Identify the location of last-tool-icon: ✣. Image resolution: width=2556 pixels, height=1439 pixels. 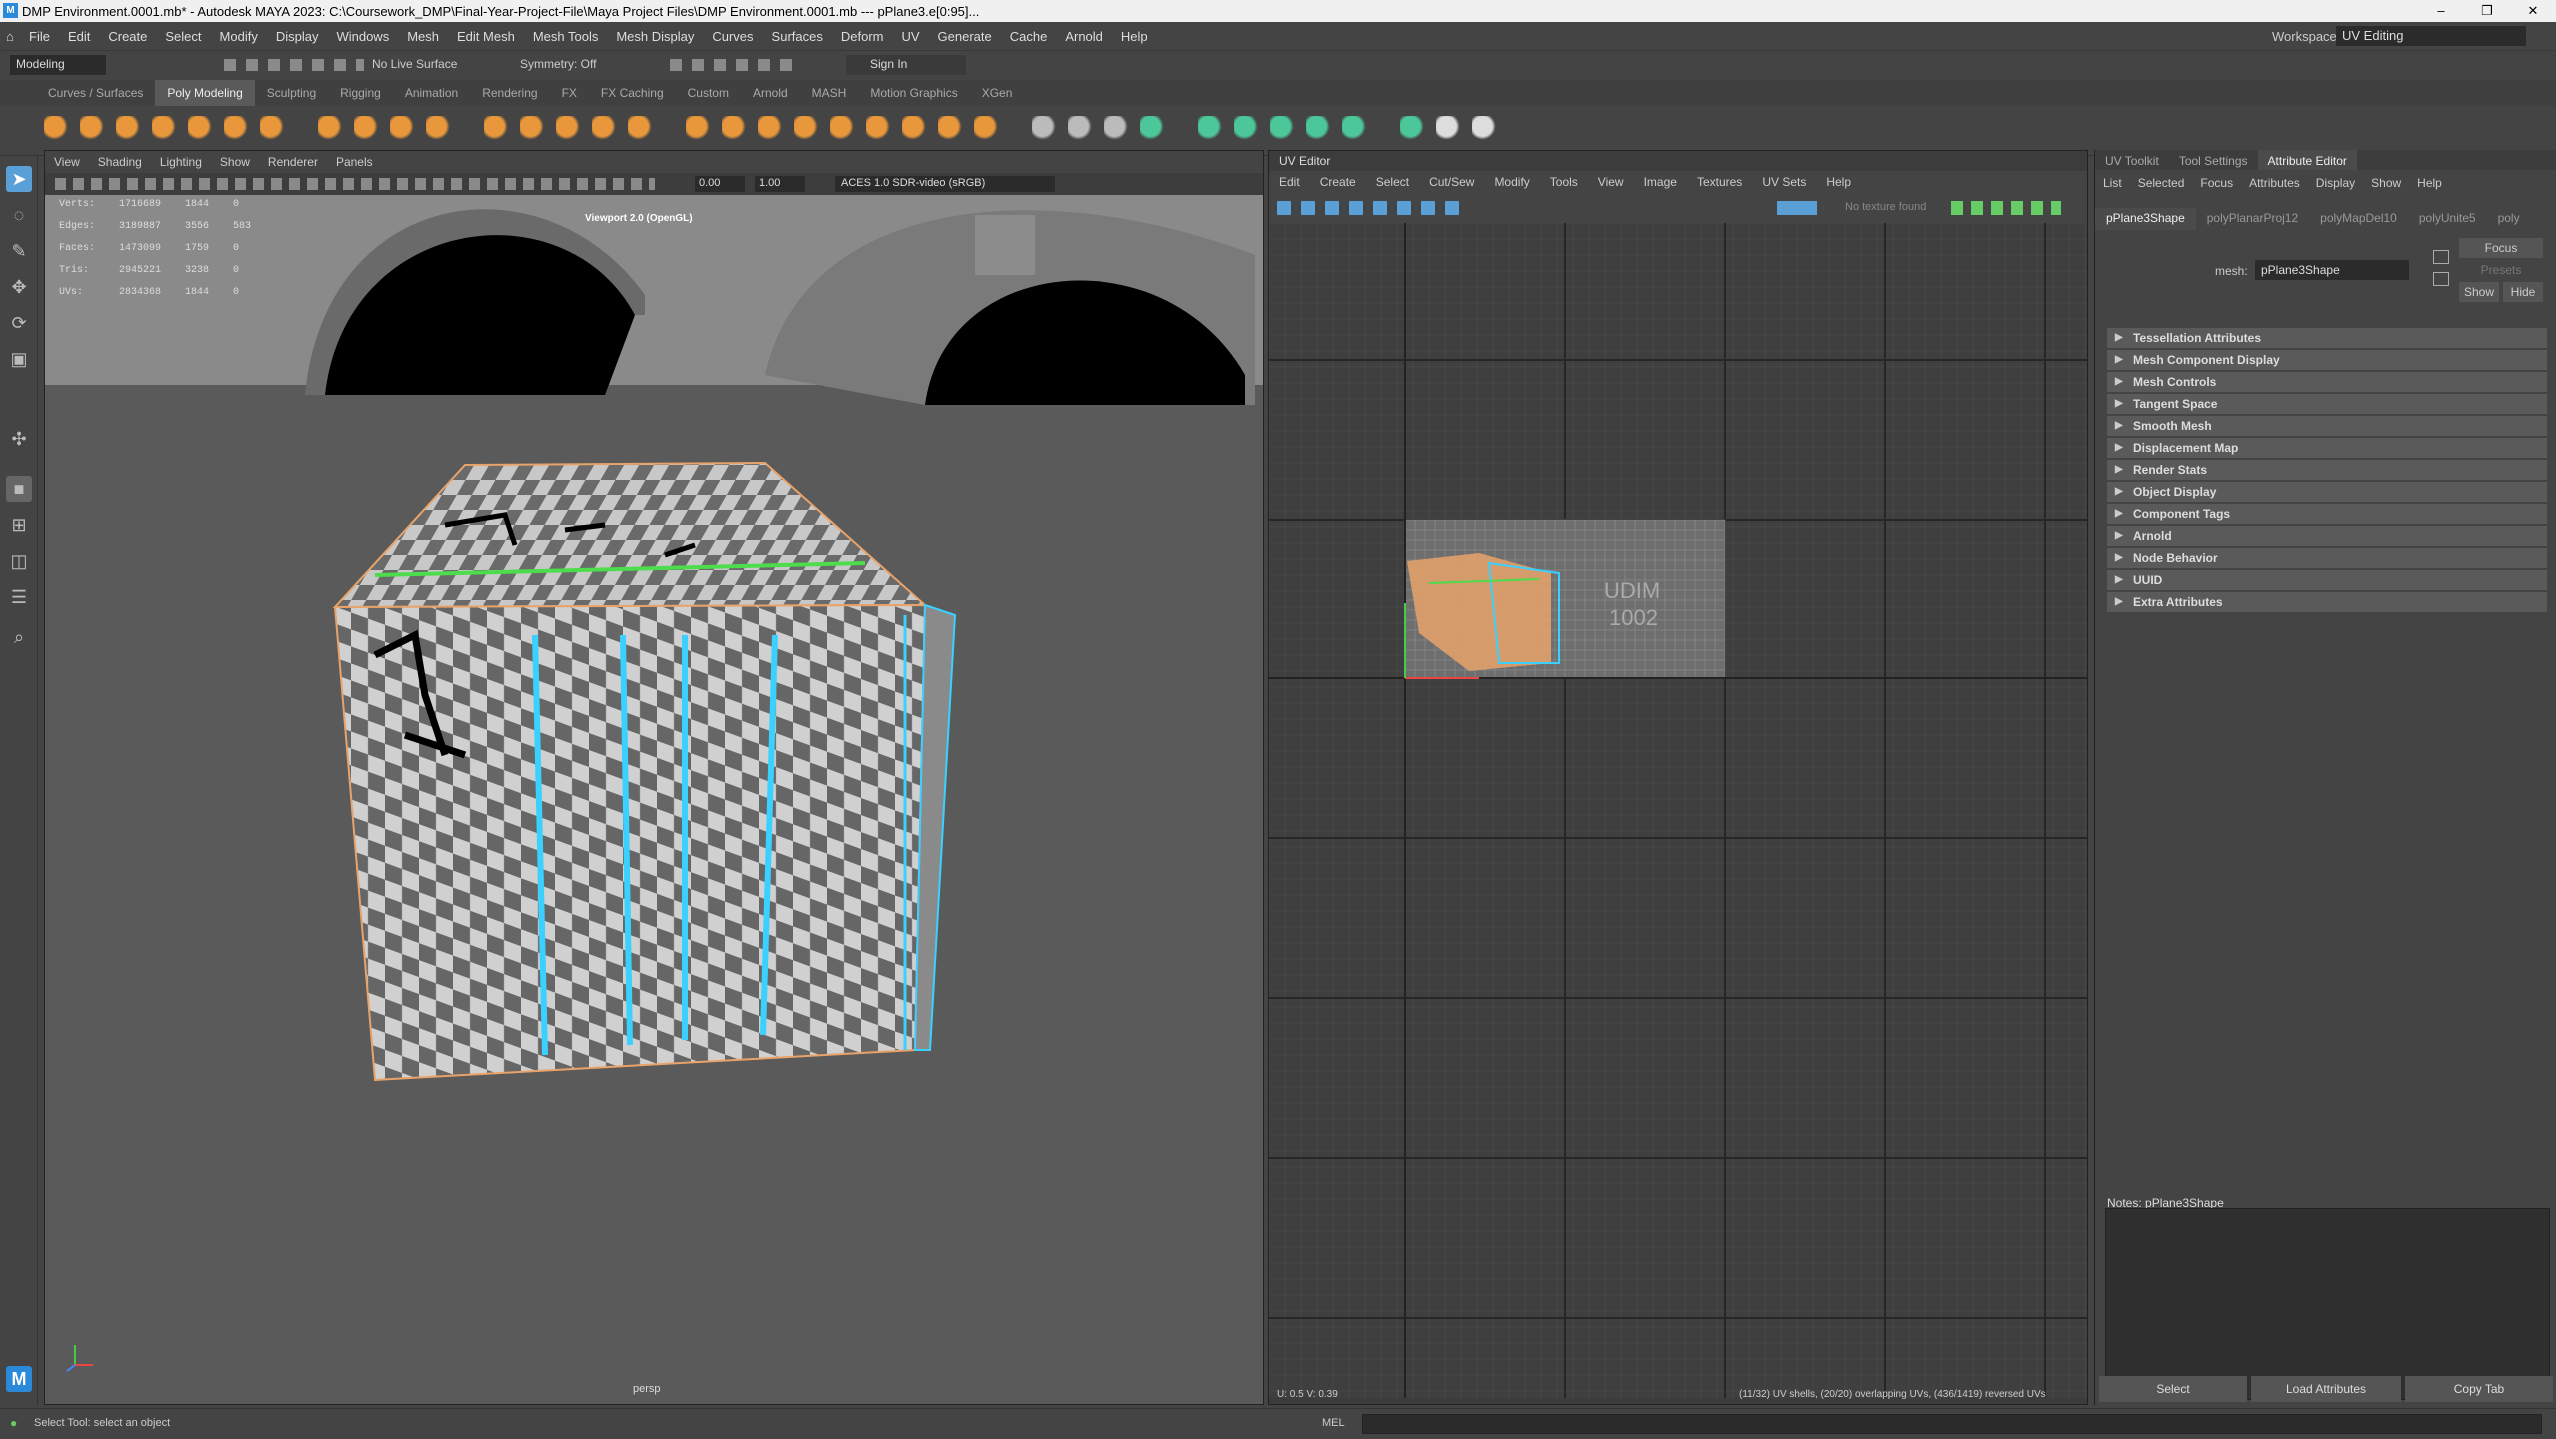
(19, 439).